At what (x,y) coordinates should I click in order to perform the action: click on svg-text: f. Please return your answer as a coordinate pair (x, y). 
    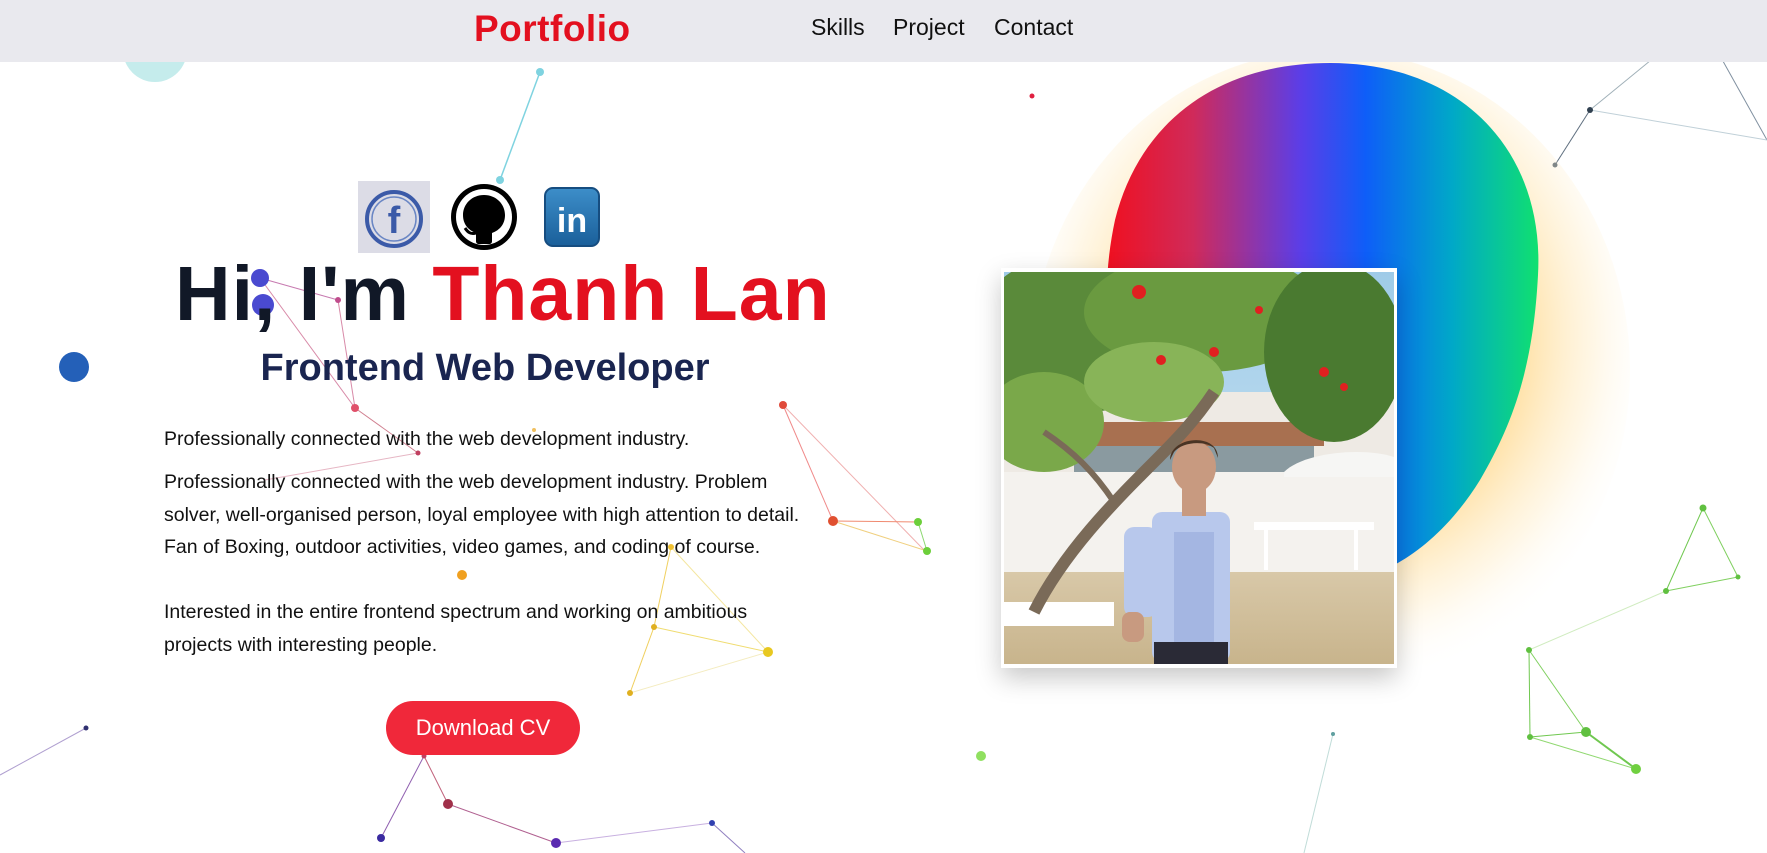
    Looking at the image, I should click on (394, 221).